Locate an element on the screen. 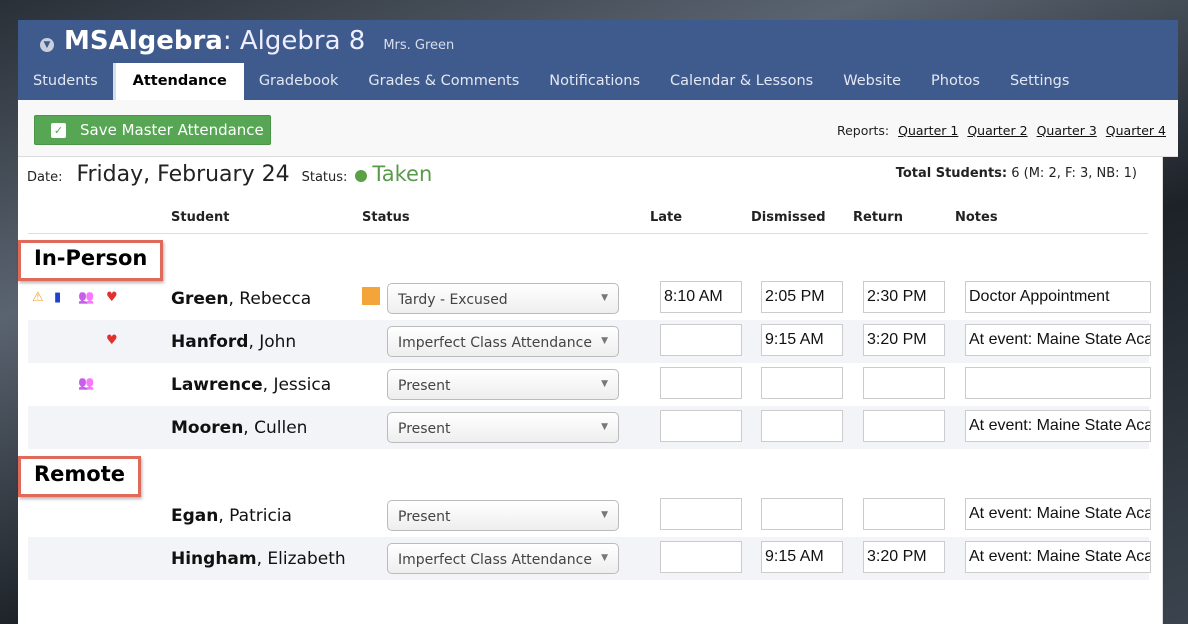  tab-notifications: Notifications is located at coordinates (594, 81).